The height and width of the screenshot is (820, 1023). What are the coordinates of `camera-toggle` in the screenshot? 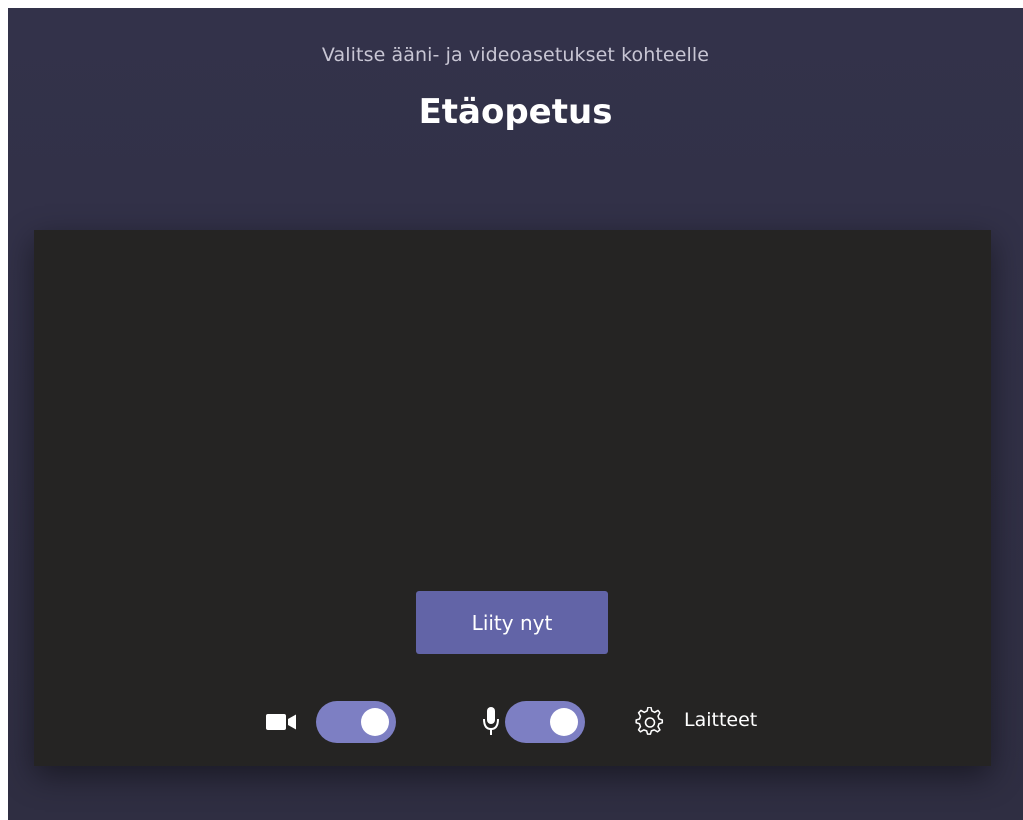 It's located at (356, 722).